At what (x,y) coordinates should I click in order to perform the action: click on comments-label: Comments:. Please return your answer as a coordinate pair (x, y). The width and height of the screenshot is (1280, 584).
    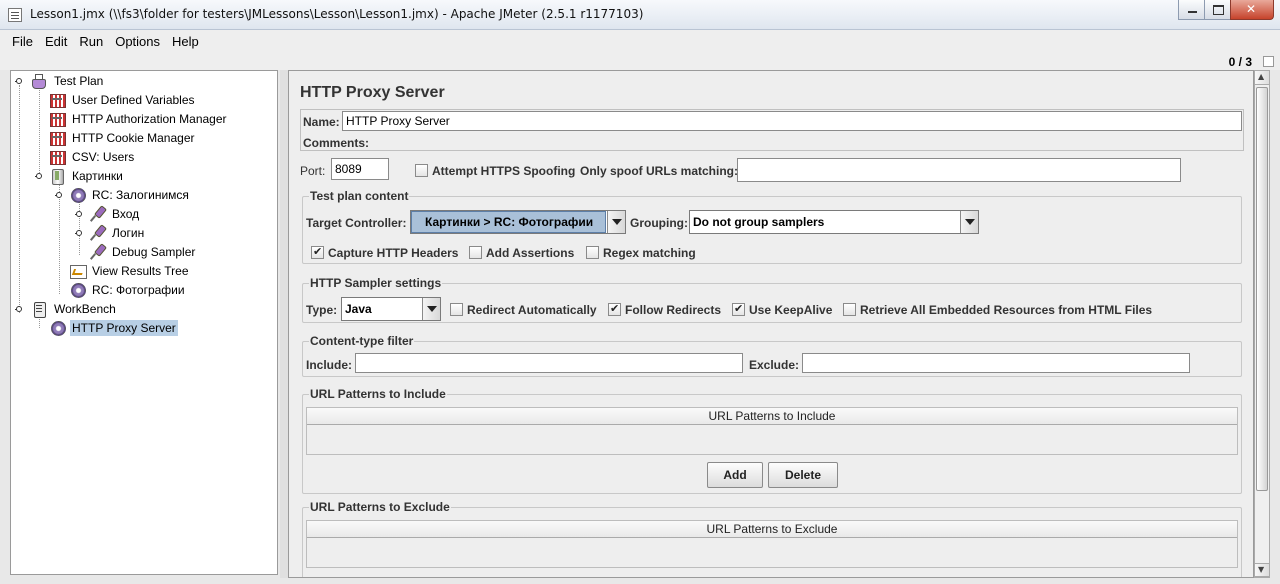
    Looking at the image, I should click on (336, 143).